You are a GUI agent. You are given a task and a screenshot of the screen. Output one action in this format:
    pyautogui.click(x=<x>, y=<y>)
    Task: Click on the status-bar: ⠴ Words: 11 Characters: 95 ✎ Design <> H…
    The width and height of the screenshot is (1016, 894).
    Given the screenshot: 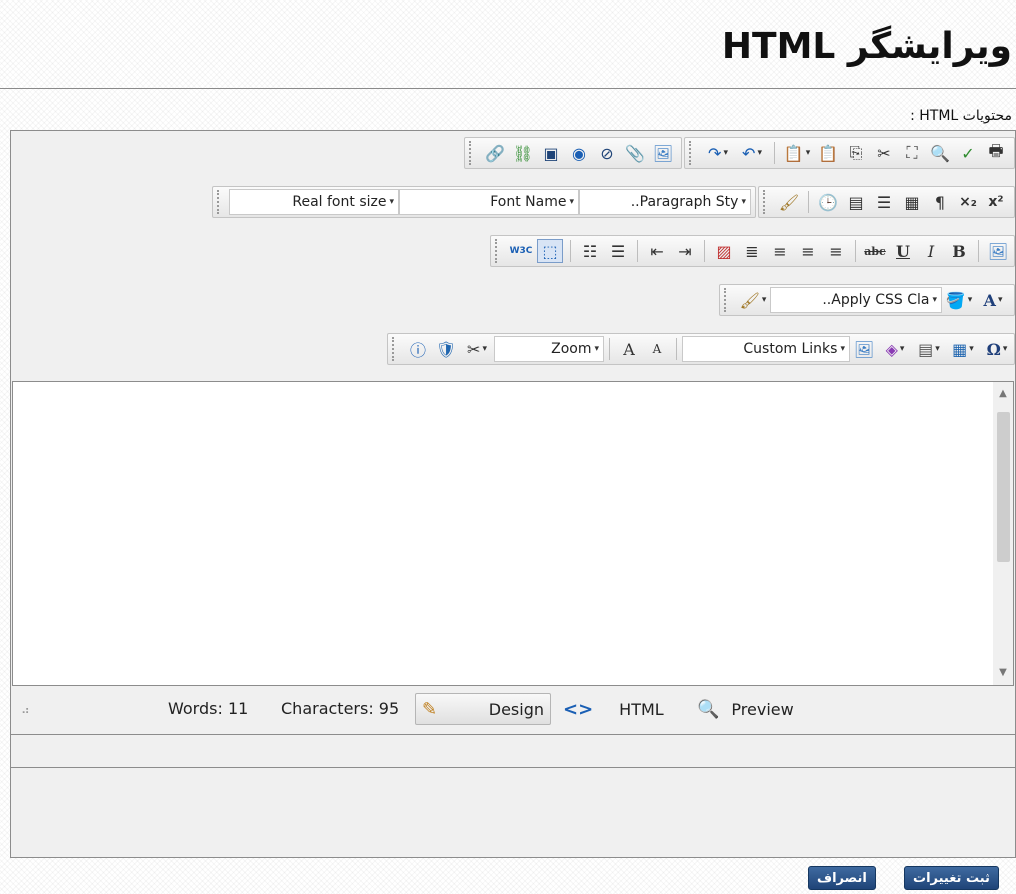 What is the action you would take?
    pyautogui.click(x=513, y=709)
    